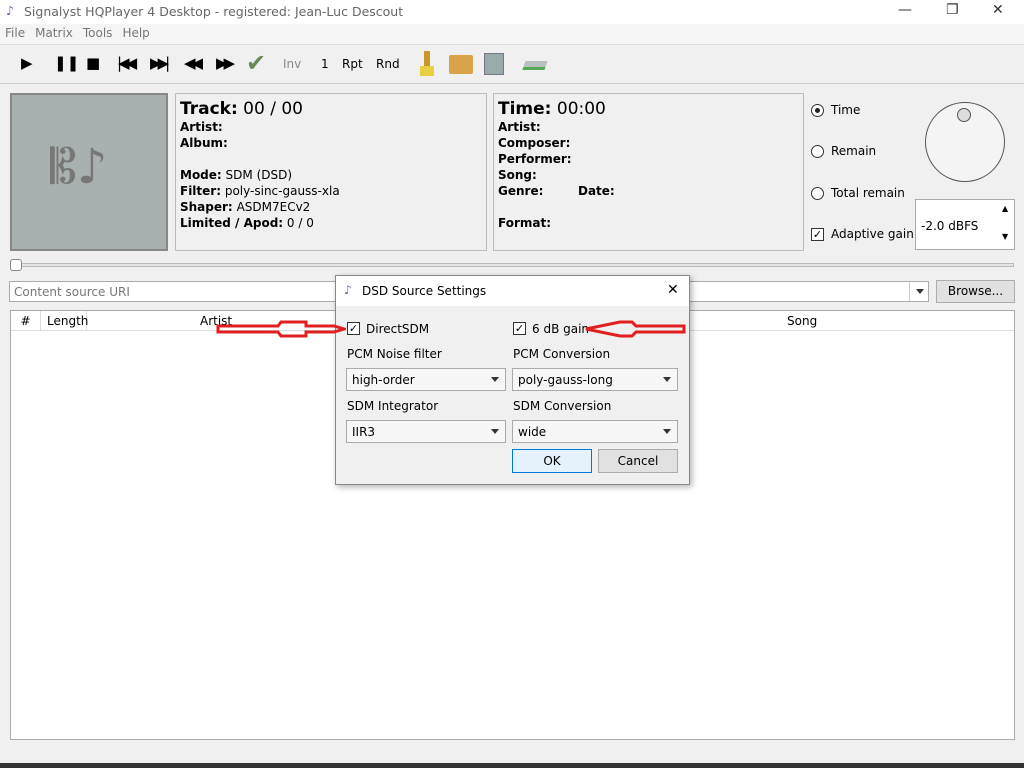 Image resolution: width=1024 pixels, height=768 pixels. Describe the element at coordinates (325, 64) in the screenshot. I see `repeat-one-button: 1` at that location.